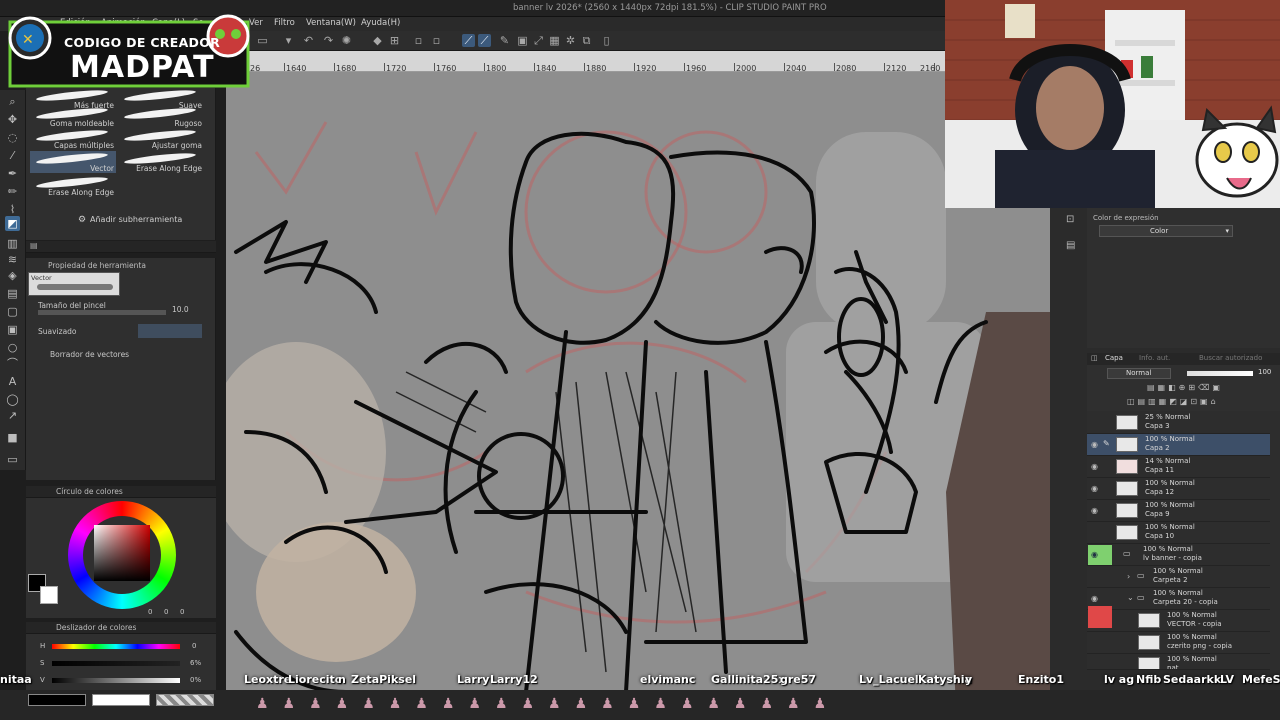 The width and height of the screenshot is (1280, 720). Describe the element at coordinates (334, 67) in the screenshot. I see `ruler-tick` at that location.